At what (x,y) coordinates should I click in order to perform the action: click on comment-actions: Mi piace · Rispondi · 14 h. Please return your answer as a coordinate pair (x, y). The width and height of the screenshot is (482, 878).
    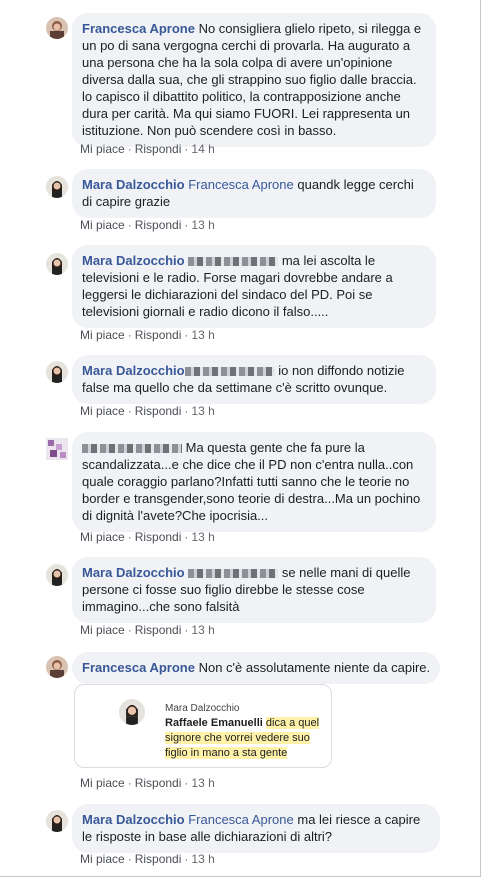
    Looking at the image, I should click on (147, 149).